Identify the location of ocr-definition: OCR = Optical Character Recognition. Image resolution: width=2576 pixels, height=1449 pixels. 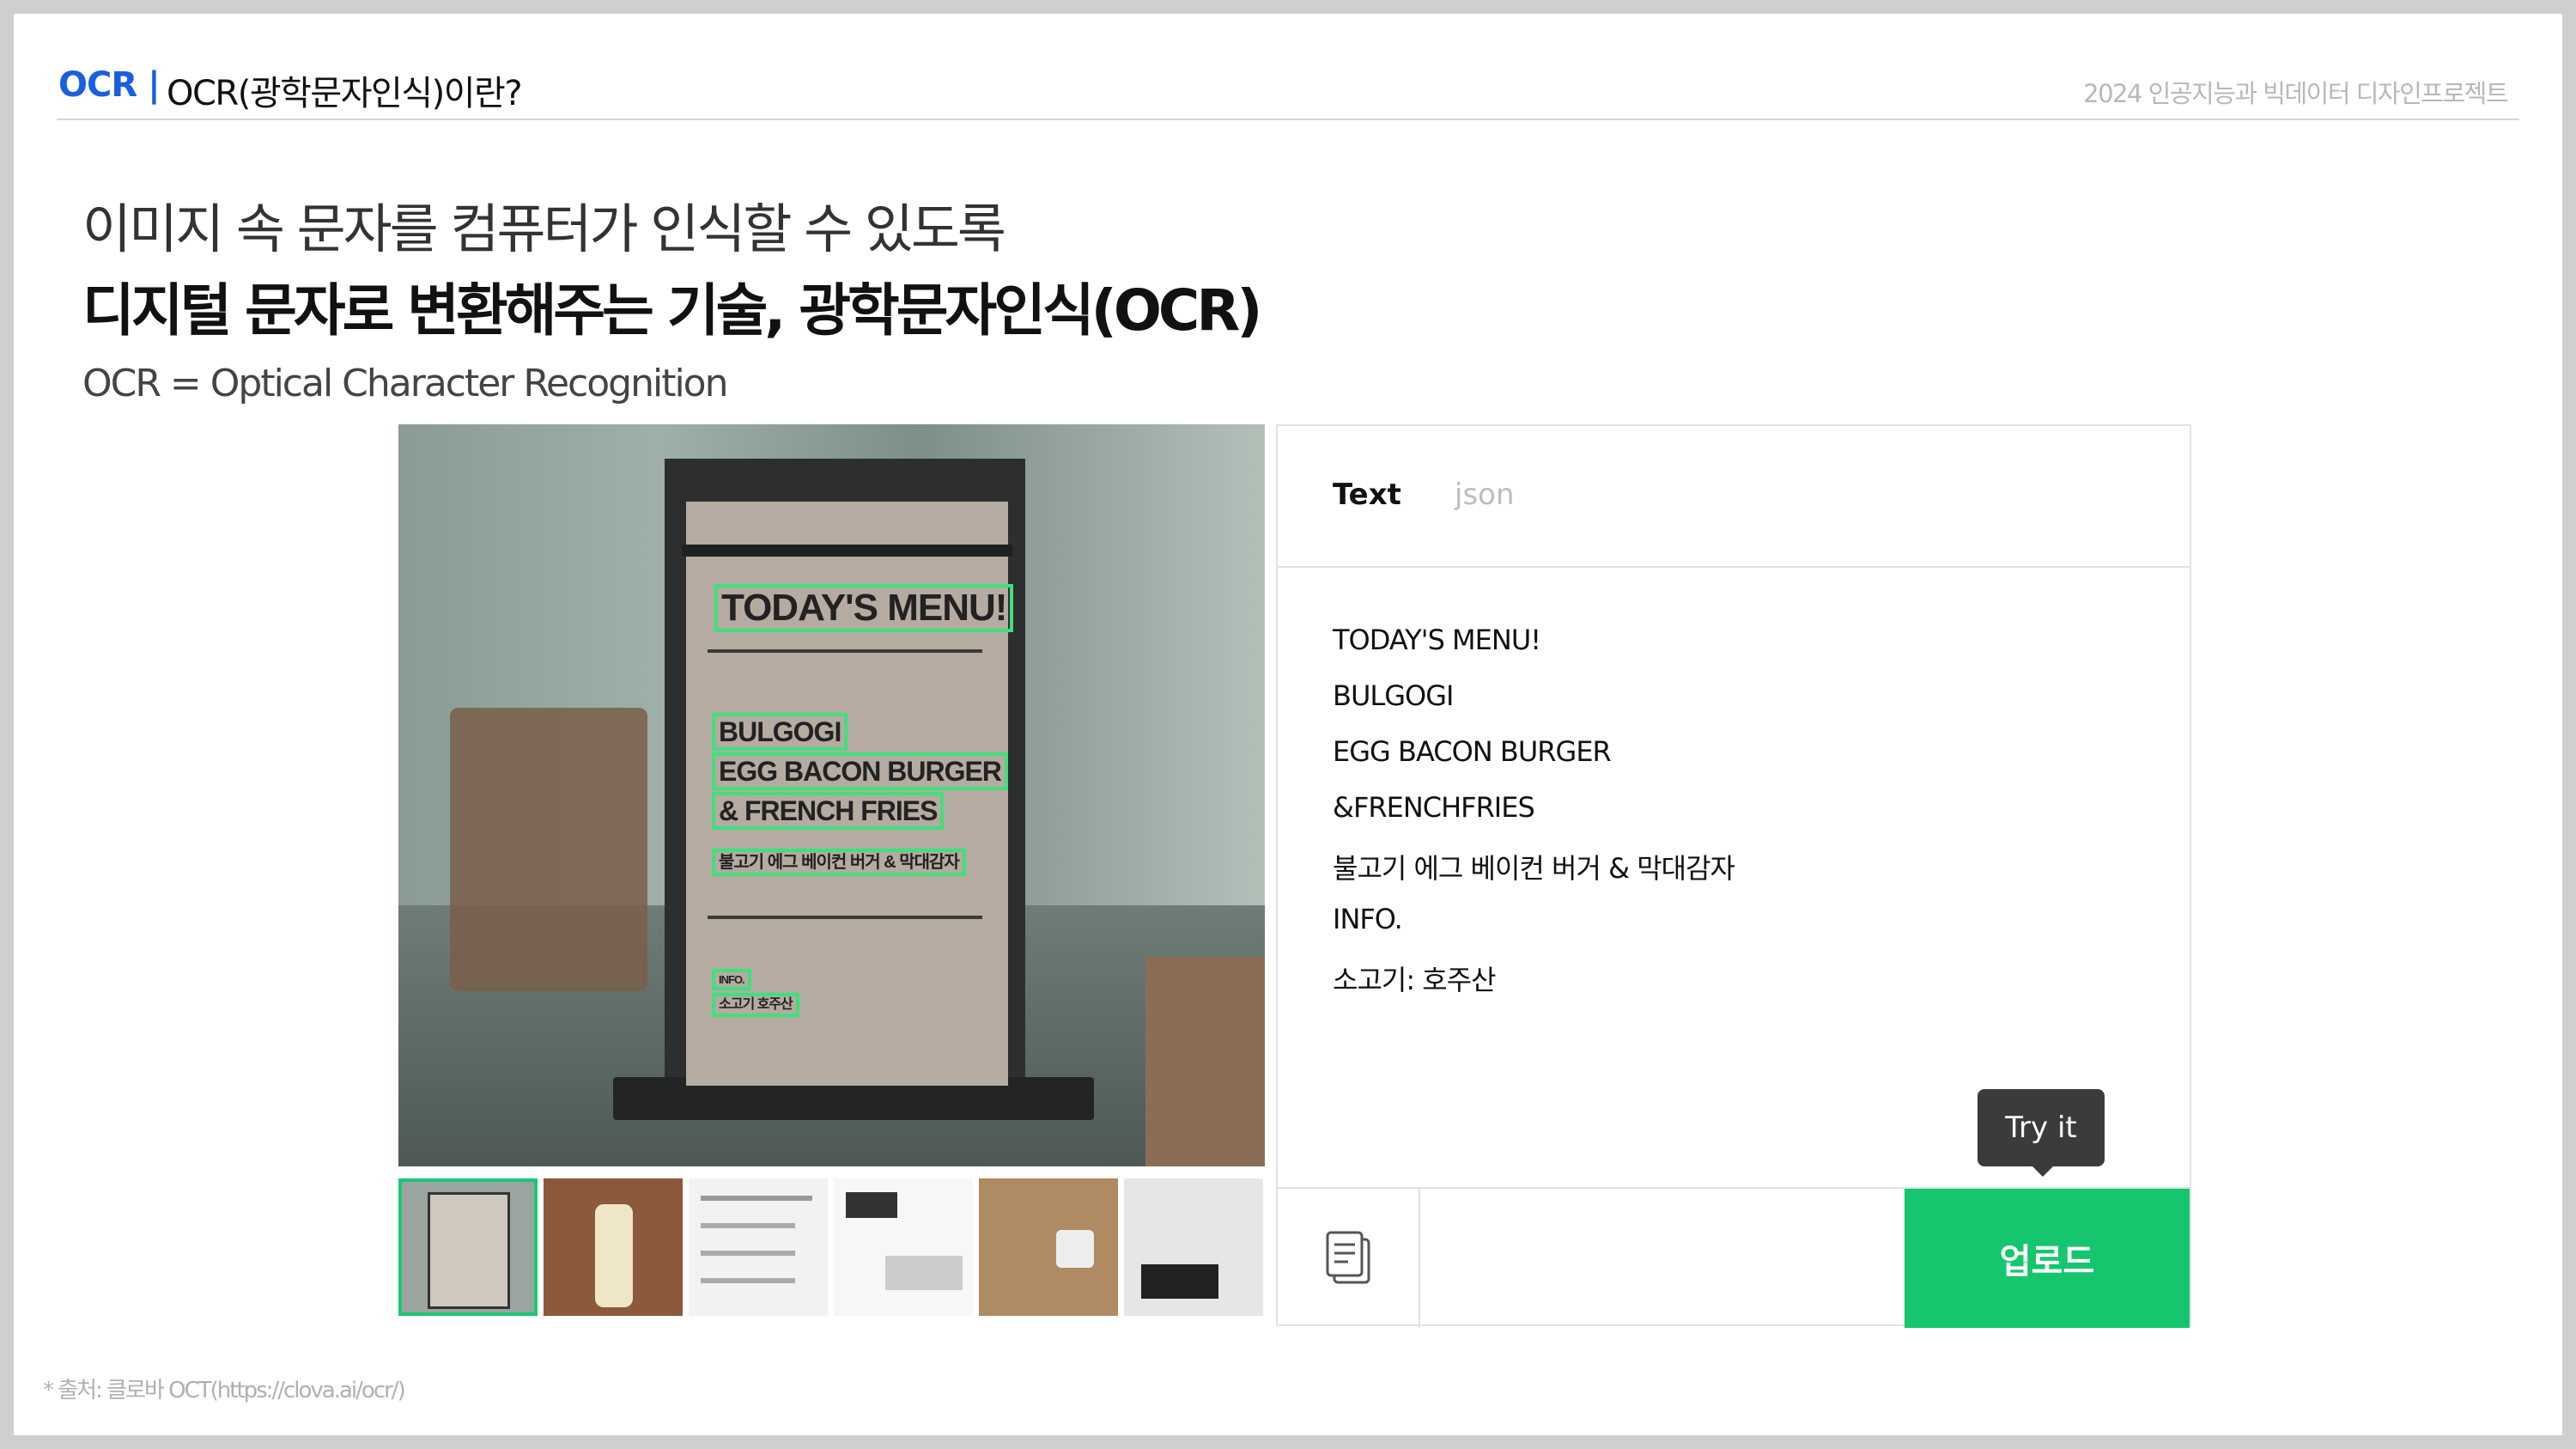
(405, 383).